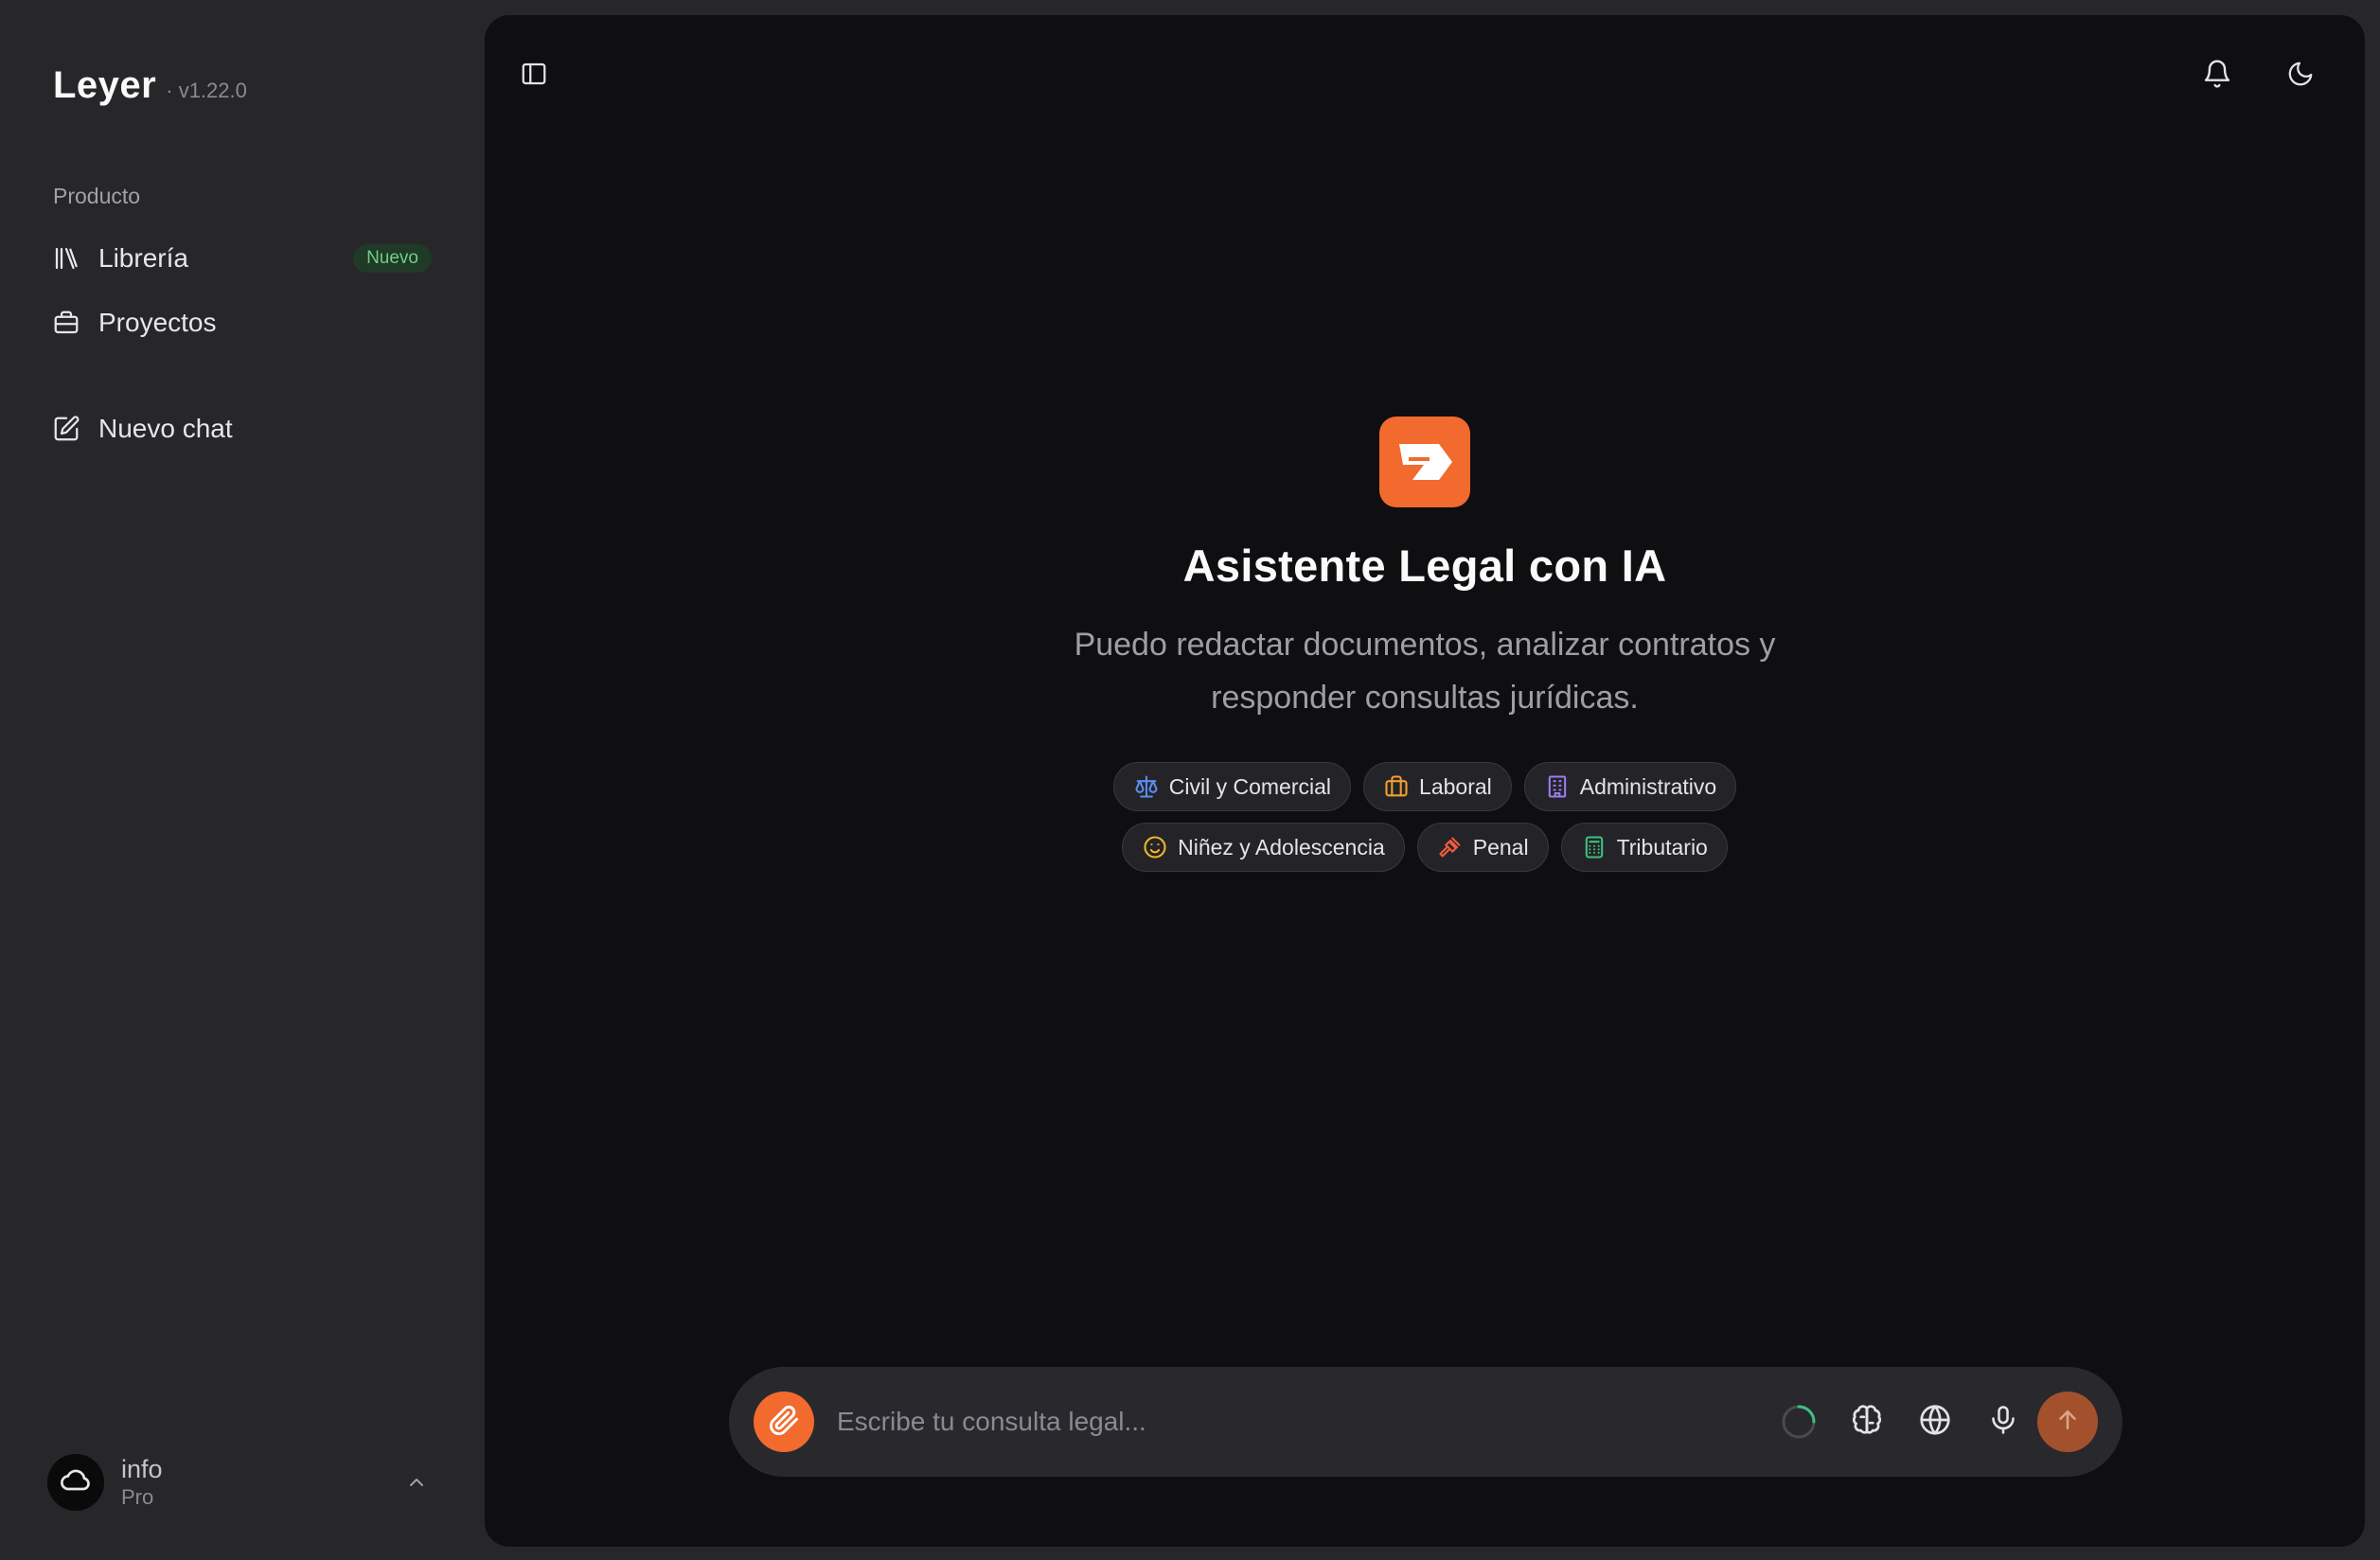 This screenshot has width=2380, height=1560. What do you see at coordinates (206, 90) in the screenshot?
I see `app-version: · v1.22.0` at bounding box center [206, 90].